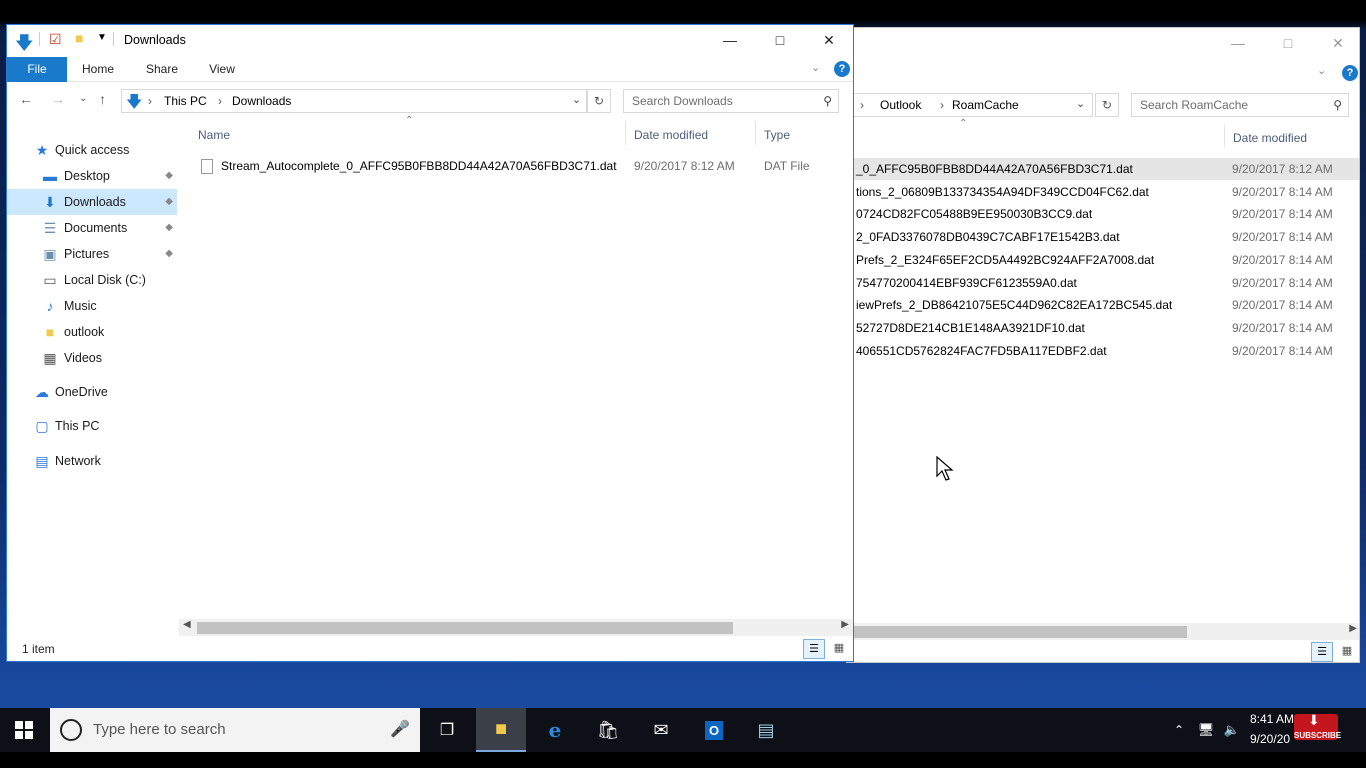  I want to click on address-bar: 🡇 › This PC › Downloads ⌄, so click(354, 101).